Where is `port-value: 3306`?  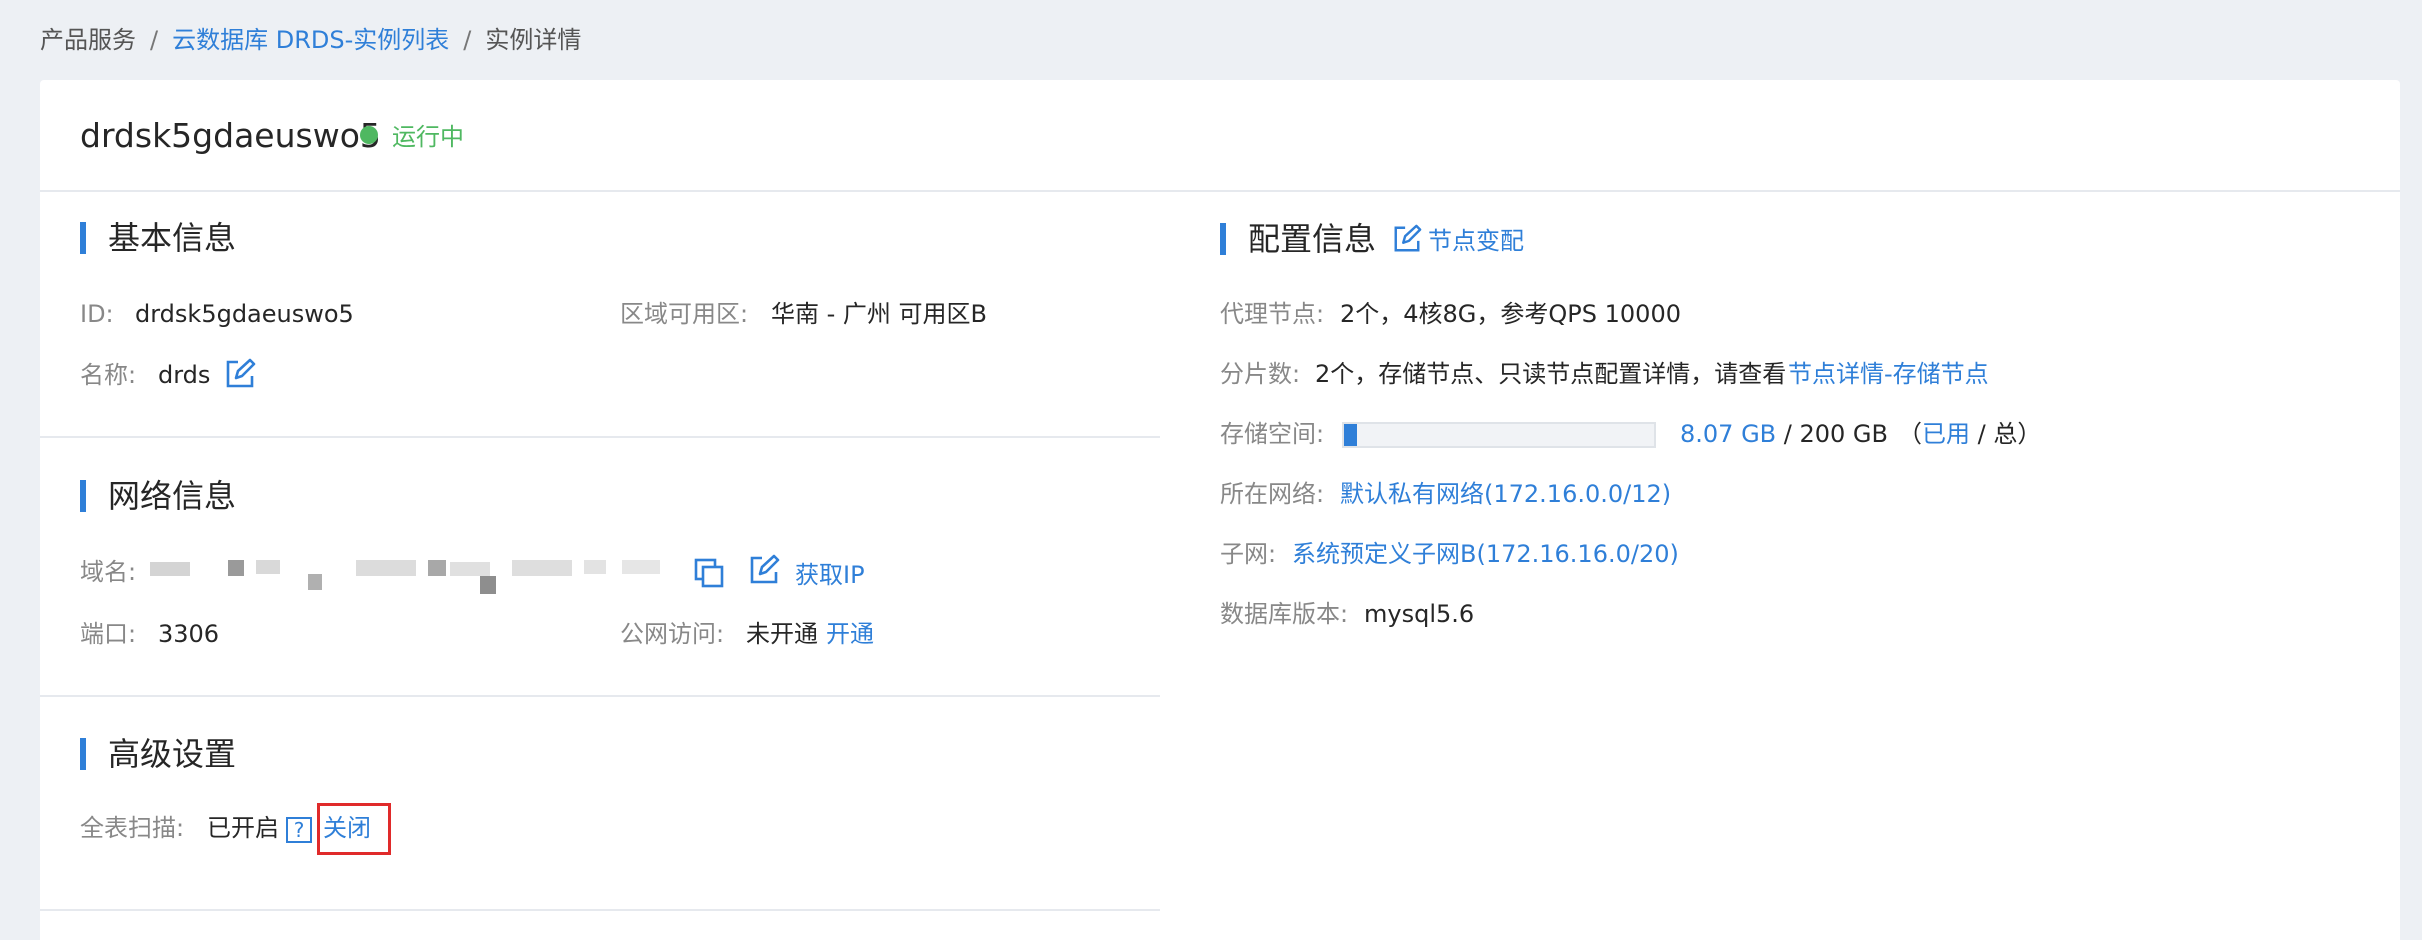 port-value: 3306 is located at coordinates (189, 634).